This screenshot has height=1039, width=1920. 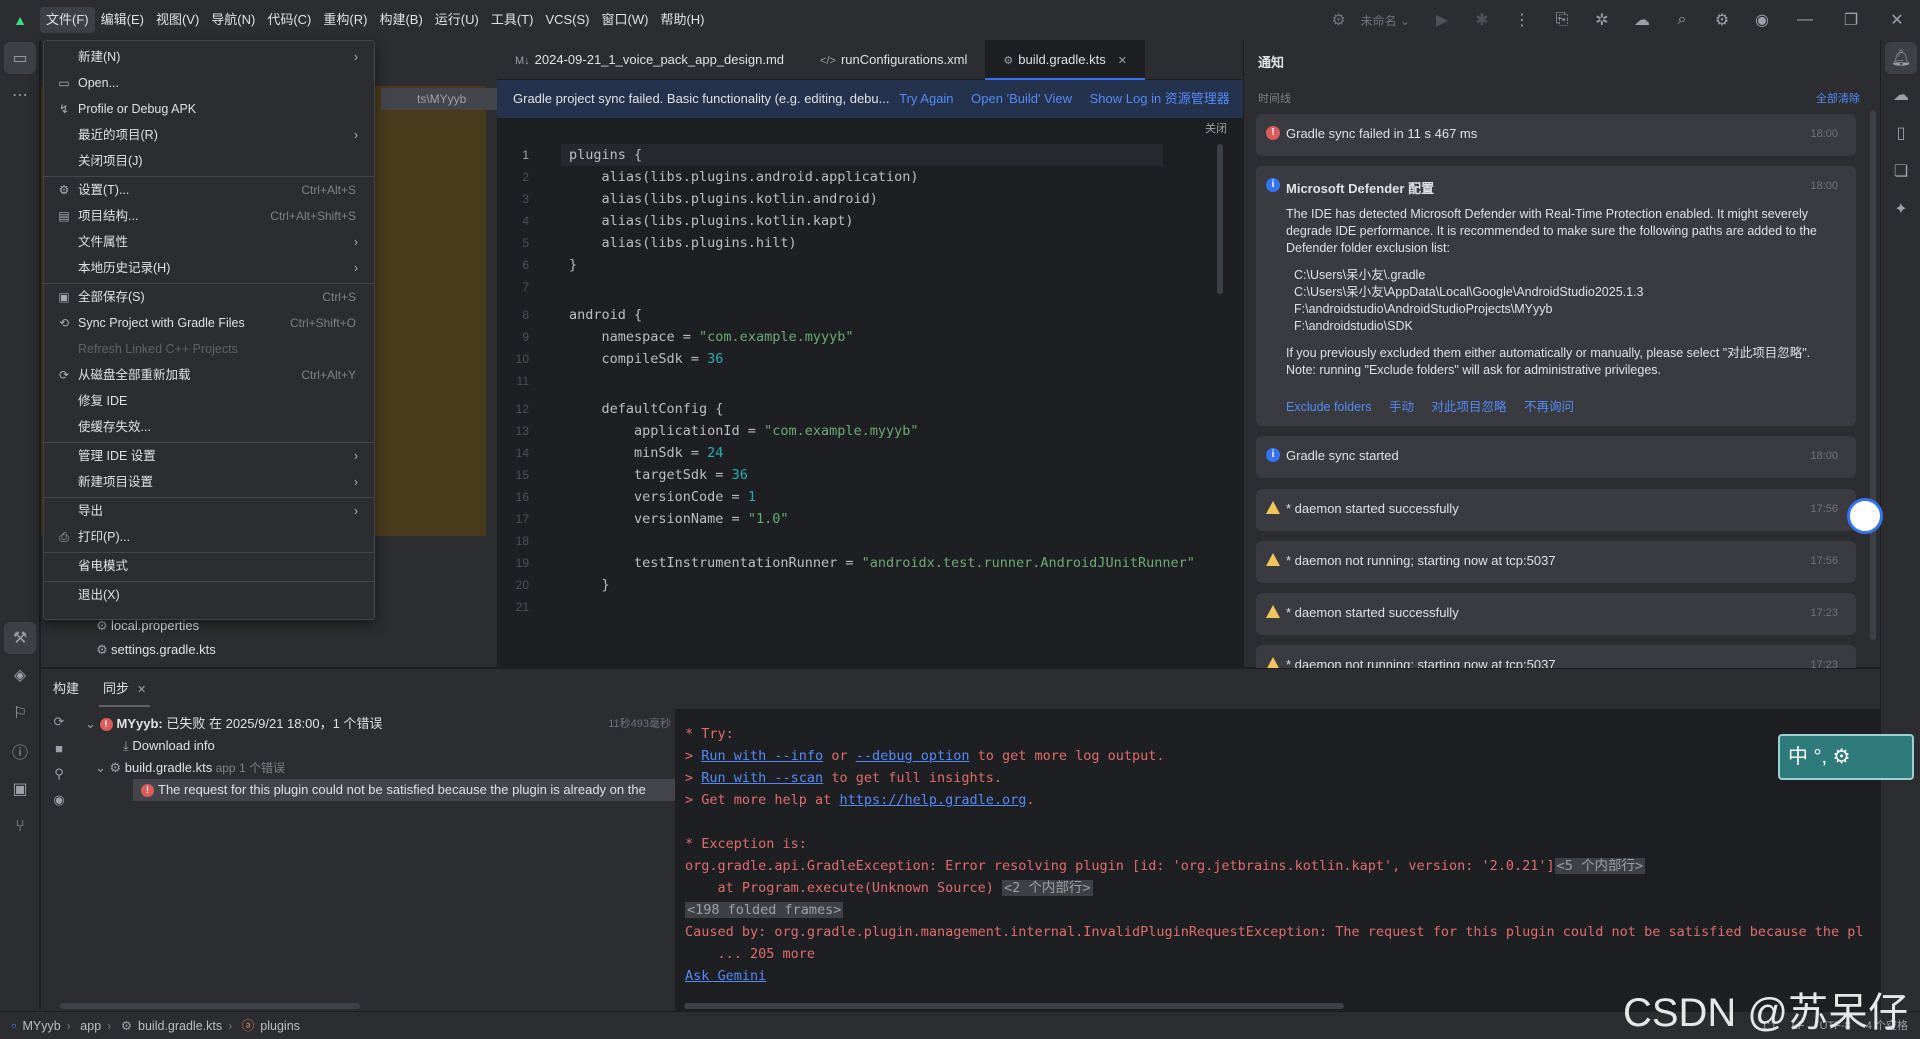 What do you see at coordinates (762, 756) in the screenshot?
I see `run-info-link: Run with --info` at bounding box center [762, 756].